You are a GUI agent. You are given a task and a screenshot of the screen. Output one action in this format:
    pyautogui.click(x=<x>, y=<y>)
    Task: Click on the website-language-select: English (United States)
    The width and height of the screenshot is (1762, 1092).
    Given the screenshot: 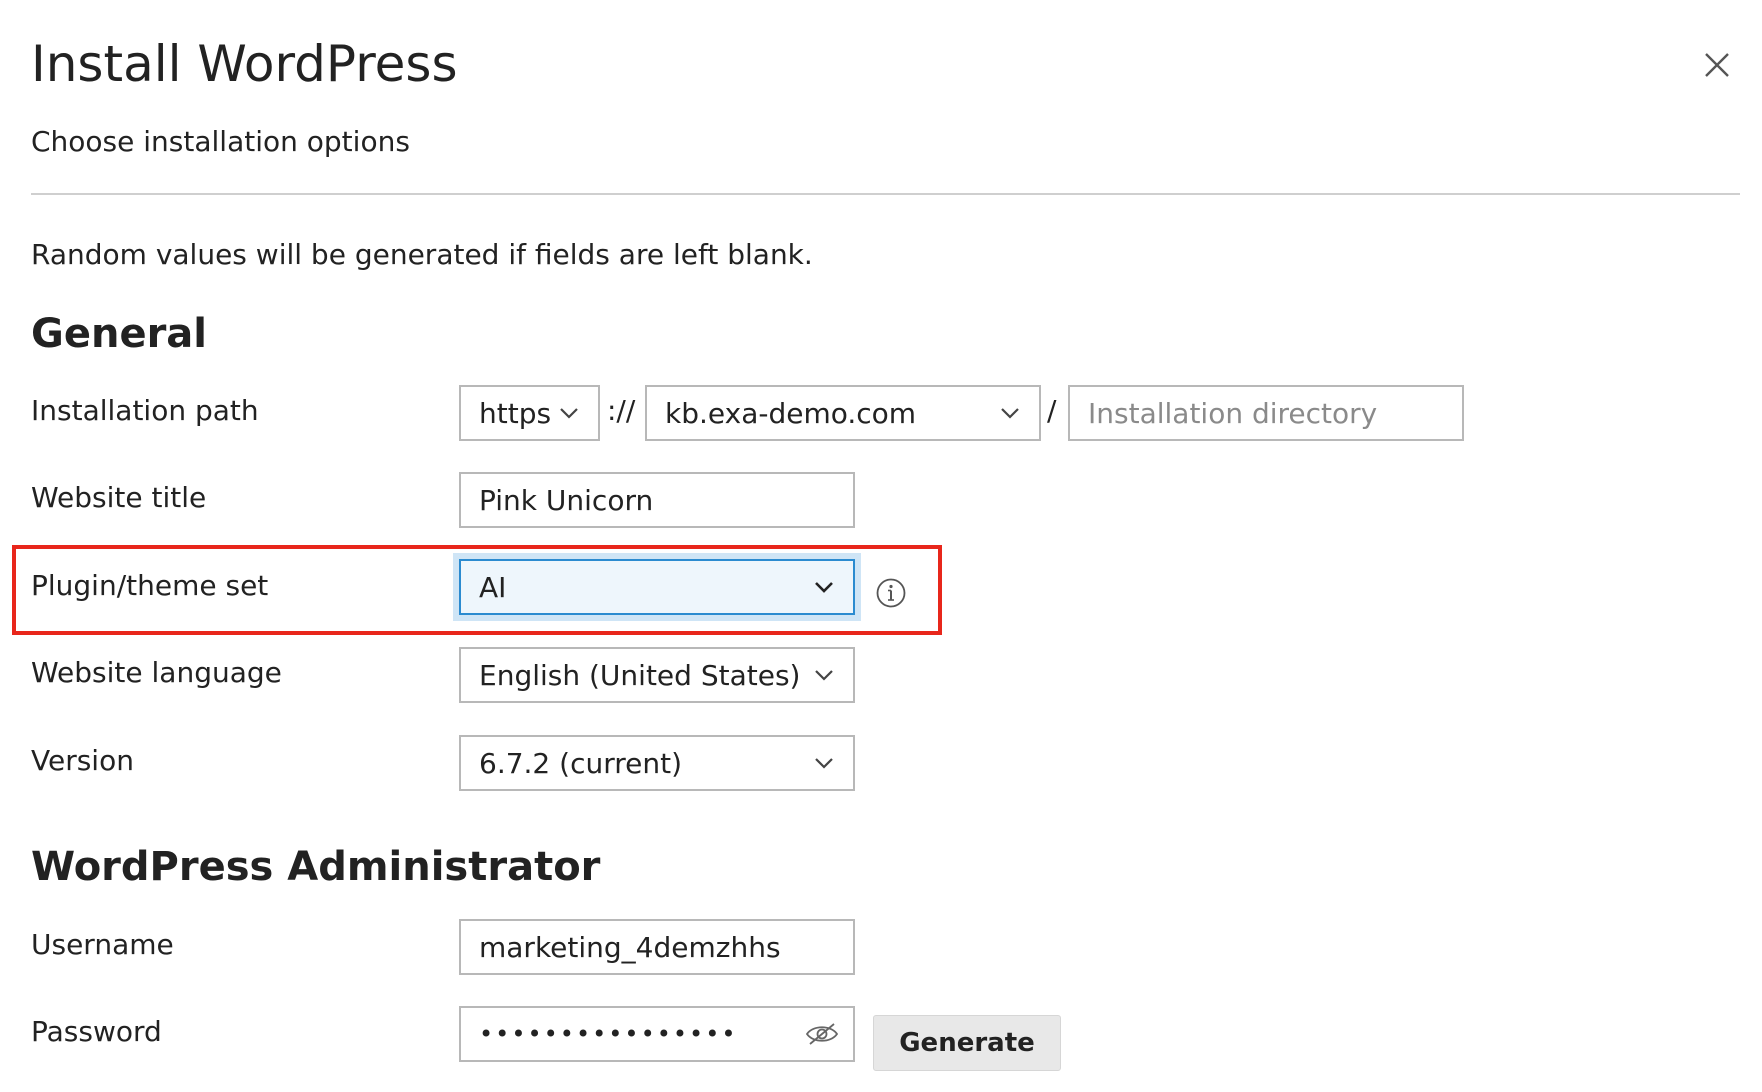 What is the action you would take?
    pyautogui.click(x=657, y=675)
    